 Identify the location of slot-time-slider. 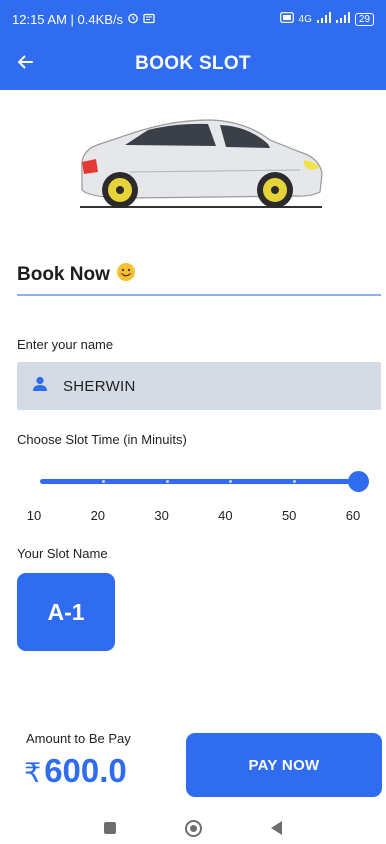
(205, 481).